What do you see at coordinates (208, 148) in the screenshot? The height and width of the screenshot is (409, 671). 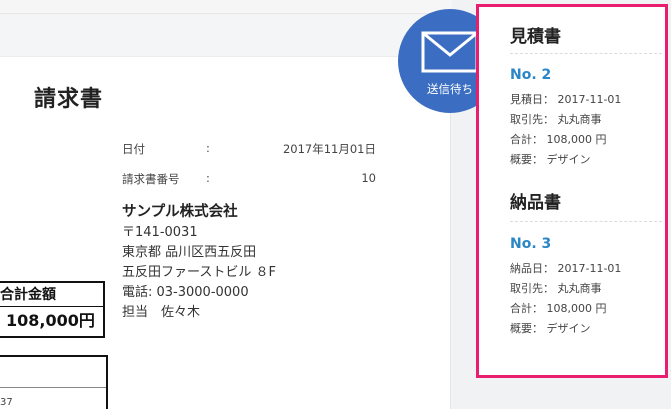 I see `date-colon: :` at bounding box center [208, 148].